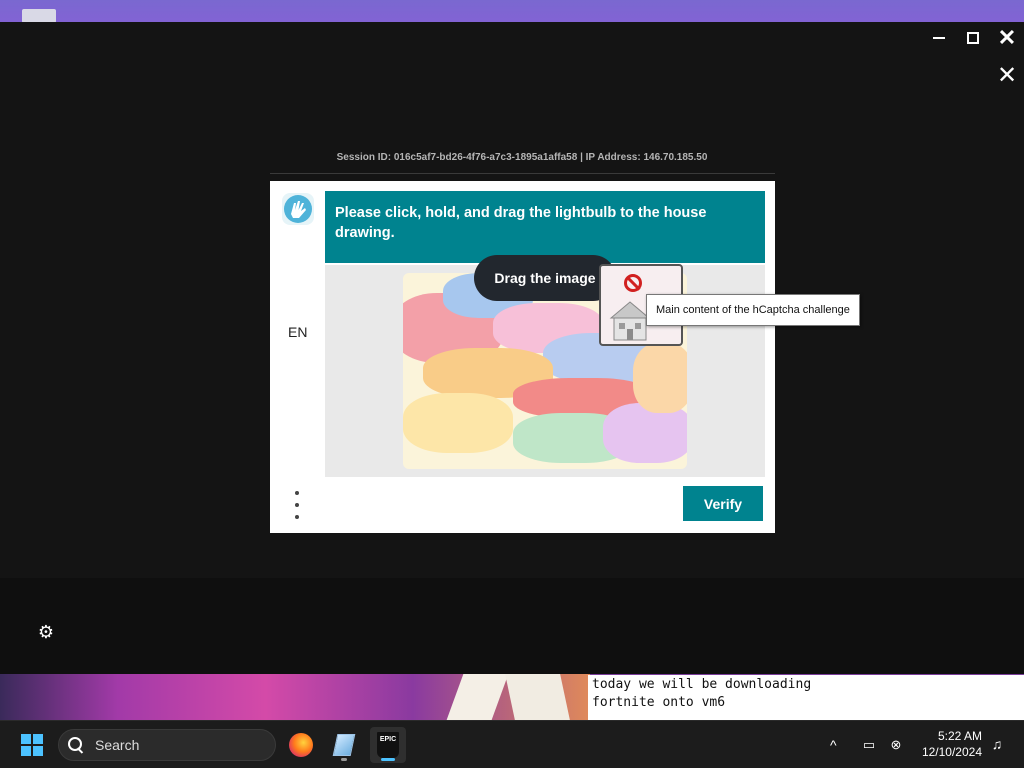 This screenshot has width=1024, height=768. Describe the element at coordinates (753, 310) in the screenshot. I see `tooltip: Main content of the hCaptcha challenge` at that location.